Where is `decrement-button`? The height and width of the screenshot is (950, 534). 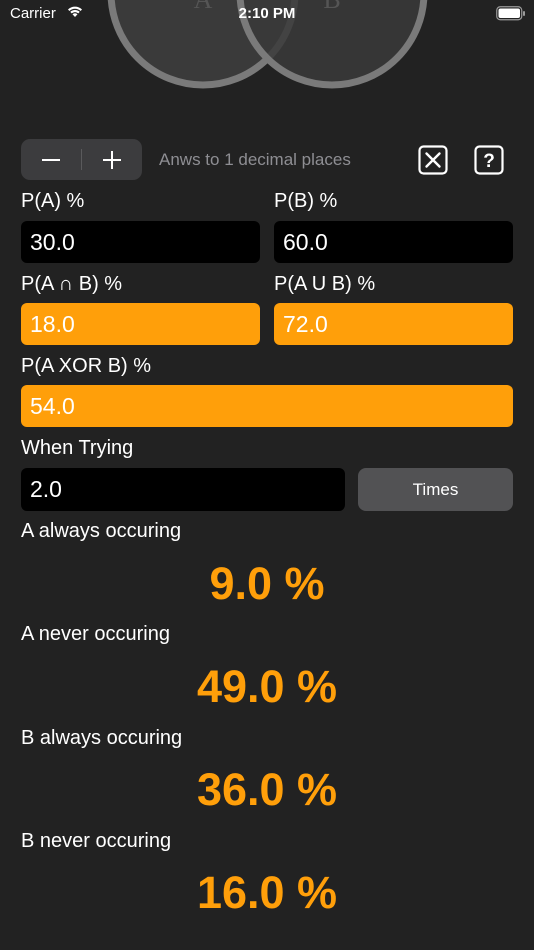 decrement-button is located at coordinates (51, 159).